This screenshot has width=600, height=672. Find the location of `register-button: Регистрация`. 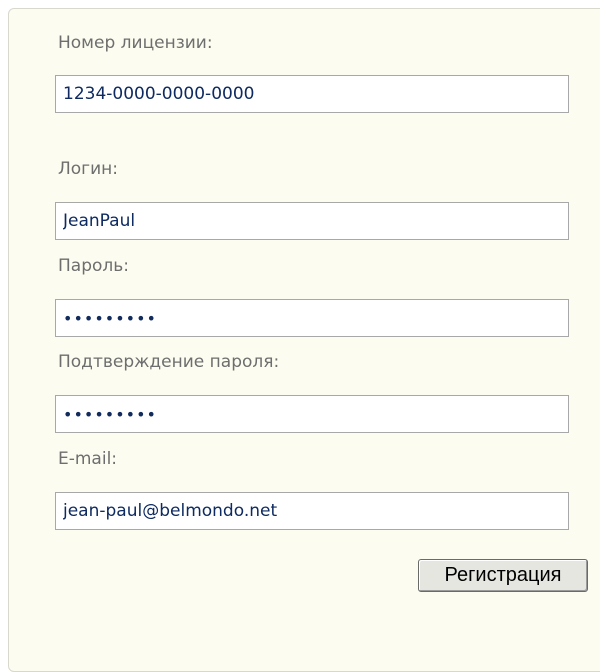

register-button: Регистрация is located at coordinates (503, 575).